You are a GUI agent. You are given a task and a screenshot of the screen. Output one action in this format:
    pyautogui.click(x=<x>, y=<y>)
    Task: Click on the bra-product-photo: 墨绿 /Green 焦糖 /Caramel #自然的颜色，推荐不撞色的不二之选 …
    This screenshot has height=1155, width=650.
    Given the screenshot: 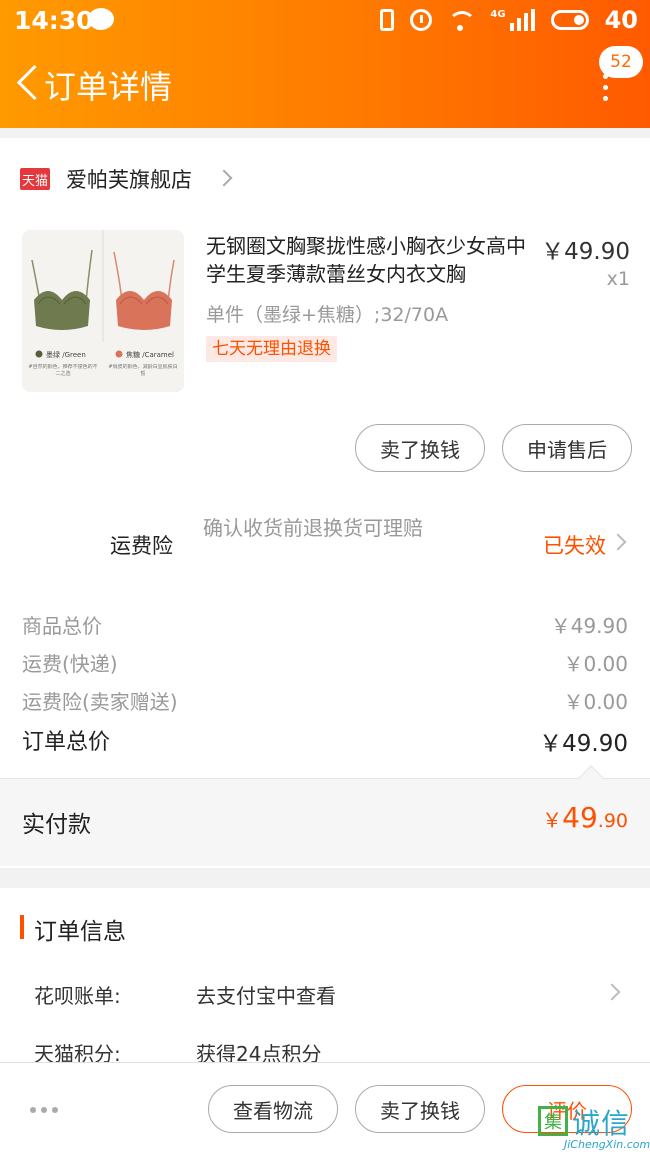 What is the action you would take?
    pyautogui.click(x=103, y=311)
    